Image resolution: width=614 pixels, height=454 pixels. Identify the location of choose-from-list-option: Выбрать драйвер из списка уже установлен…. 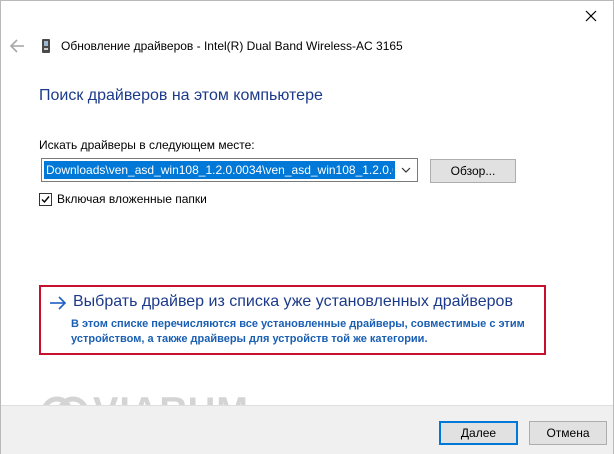
(292, 320).